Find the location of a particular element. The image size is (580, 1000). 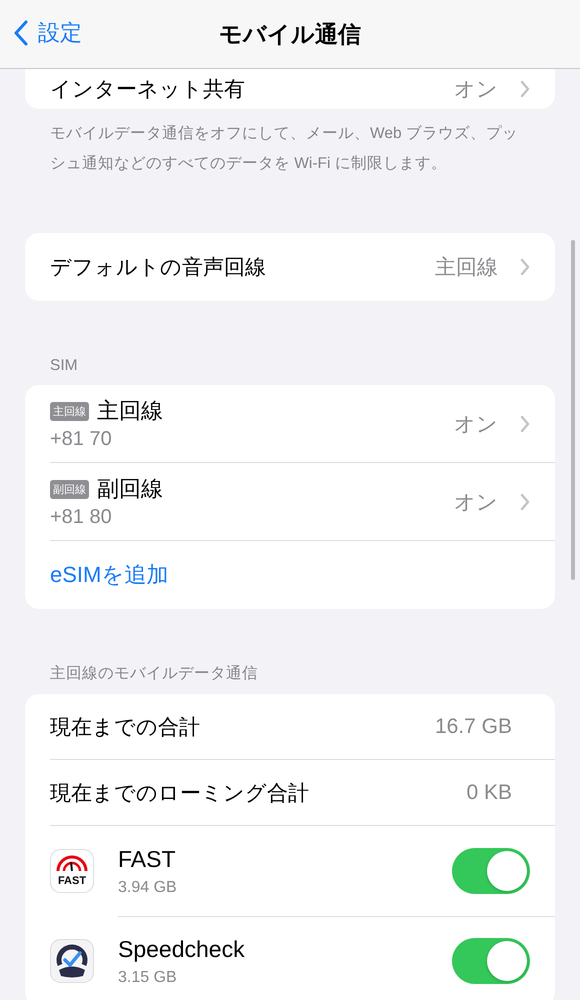

page-title: モバイル通信 is located at coordinates (290, 34).